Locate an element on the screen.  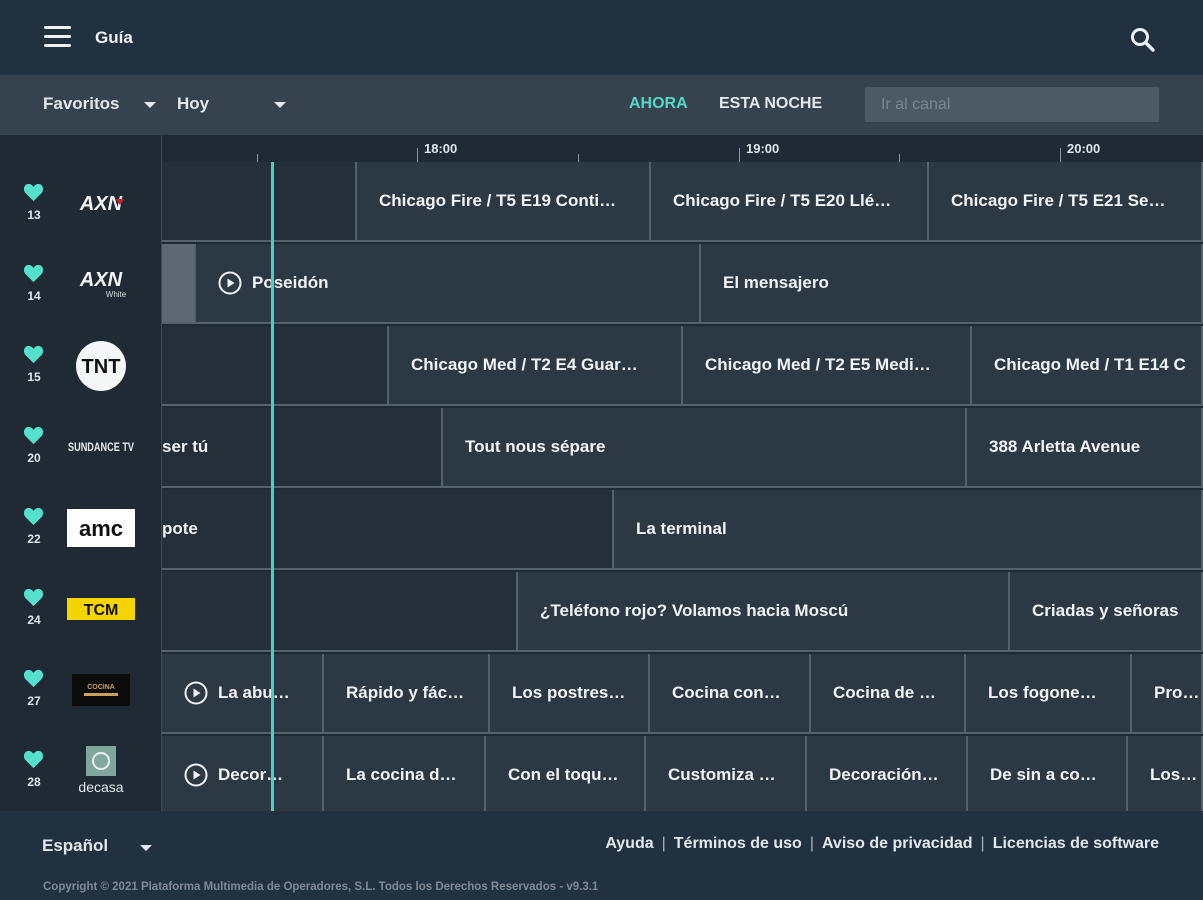
program-title: ¿Teléfono rojo? Volamos hacia Moscú is located at coordinates (694, 610).